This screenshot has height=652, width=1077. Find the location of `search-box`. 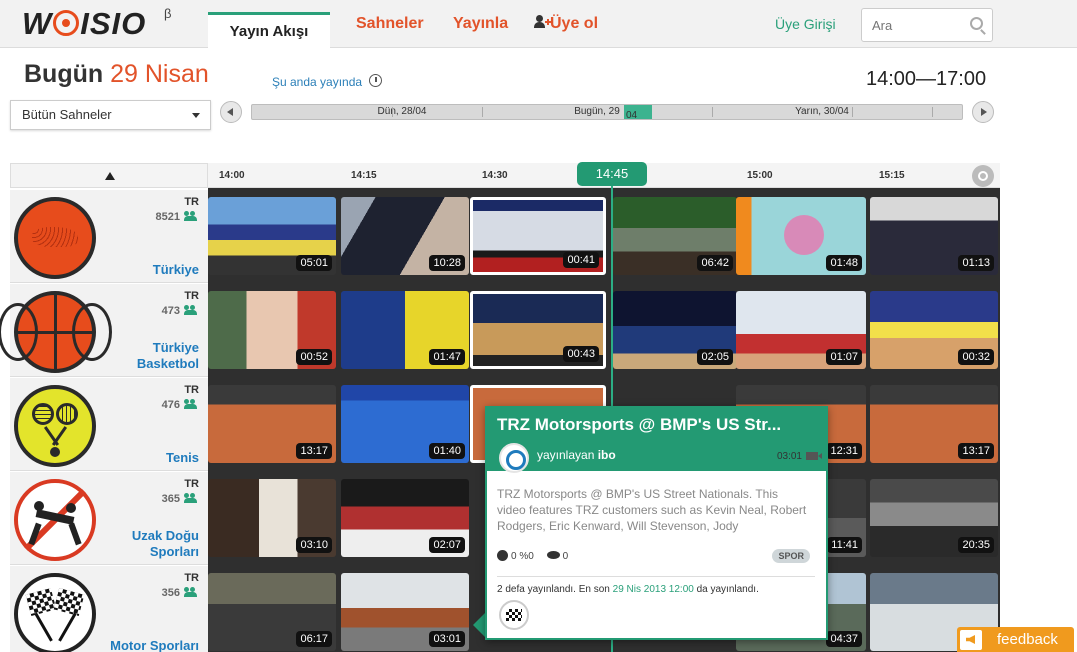

search-box is located at coordinates (927, 25).